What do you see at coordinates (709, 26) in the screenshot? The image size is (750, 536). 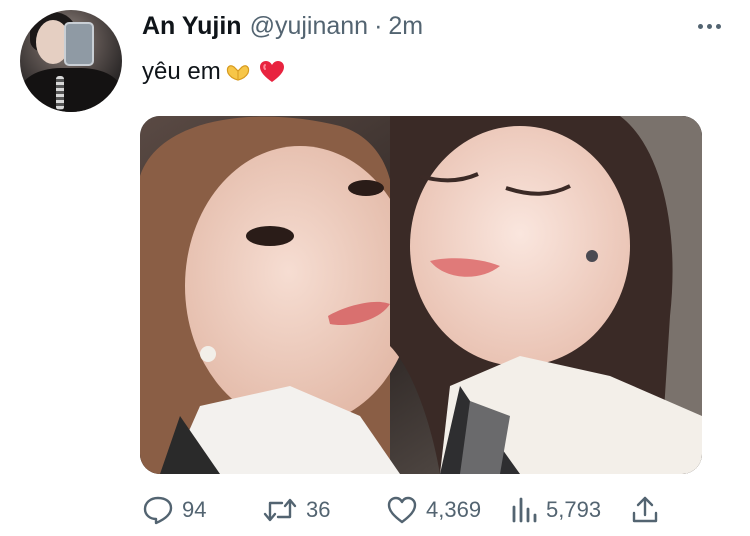 I see `more-options-icon` at bounding box center [709, 26].